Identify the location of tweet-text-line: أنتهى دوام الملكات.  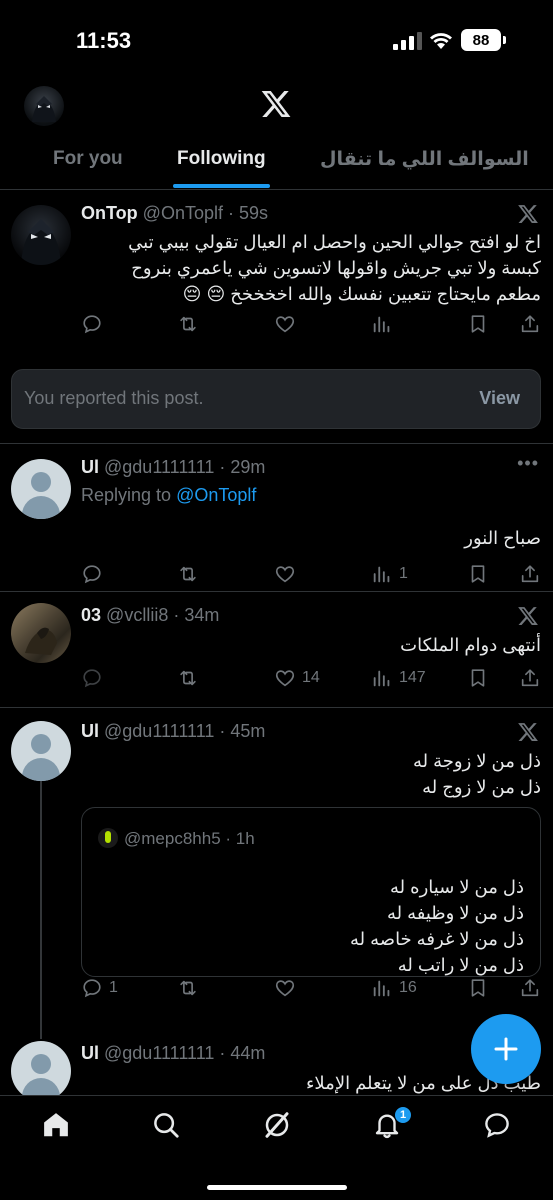
(470, 645).